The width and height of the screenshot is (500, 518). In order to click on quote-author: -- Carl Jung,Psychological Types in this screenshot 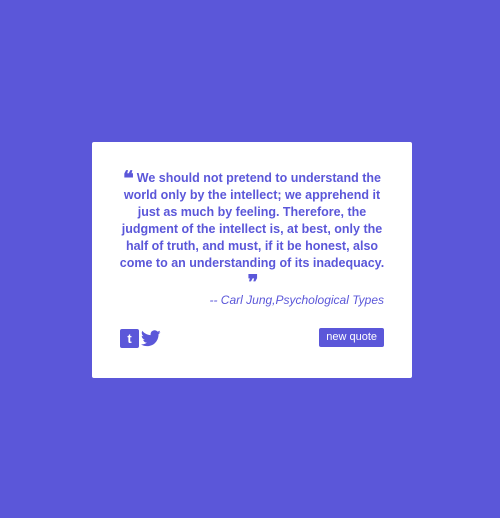, I will do `click(296, 300)`.